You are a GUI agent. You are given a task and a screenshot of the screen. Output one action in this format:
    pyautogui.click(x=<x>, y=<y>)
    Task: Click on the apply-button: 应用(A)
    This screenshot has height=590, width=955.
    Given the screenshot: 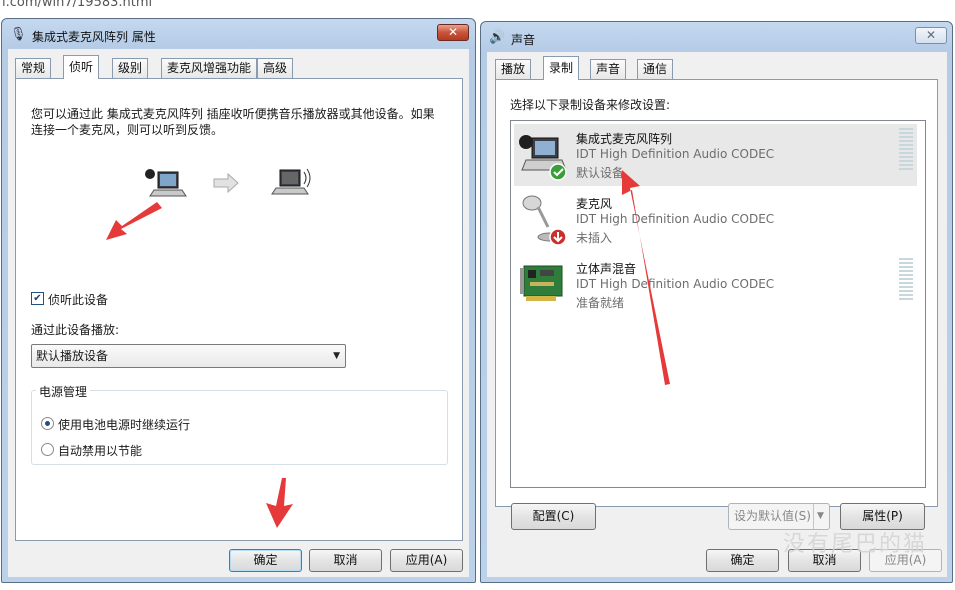 What is the action you would take?
    pyautogui.click(x=426, y=560)
    